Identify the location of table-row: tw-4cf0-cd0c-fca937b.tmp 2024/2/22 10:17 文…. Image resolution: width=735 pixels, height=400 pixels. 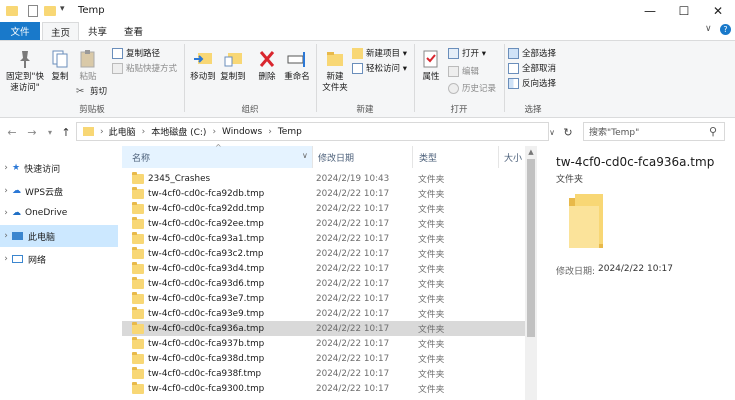
(323, 343).